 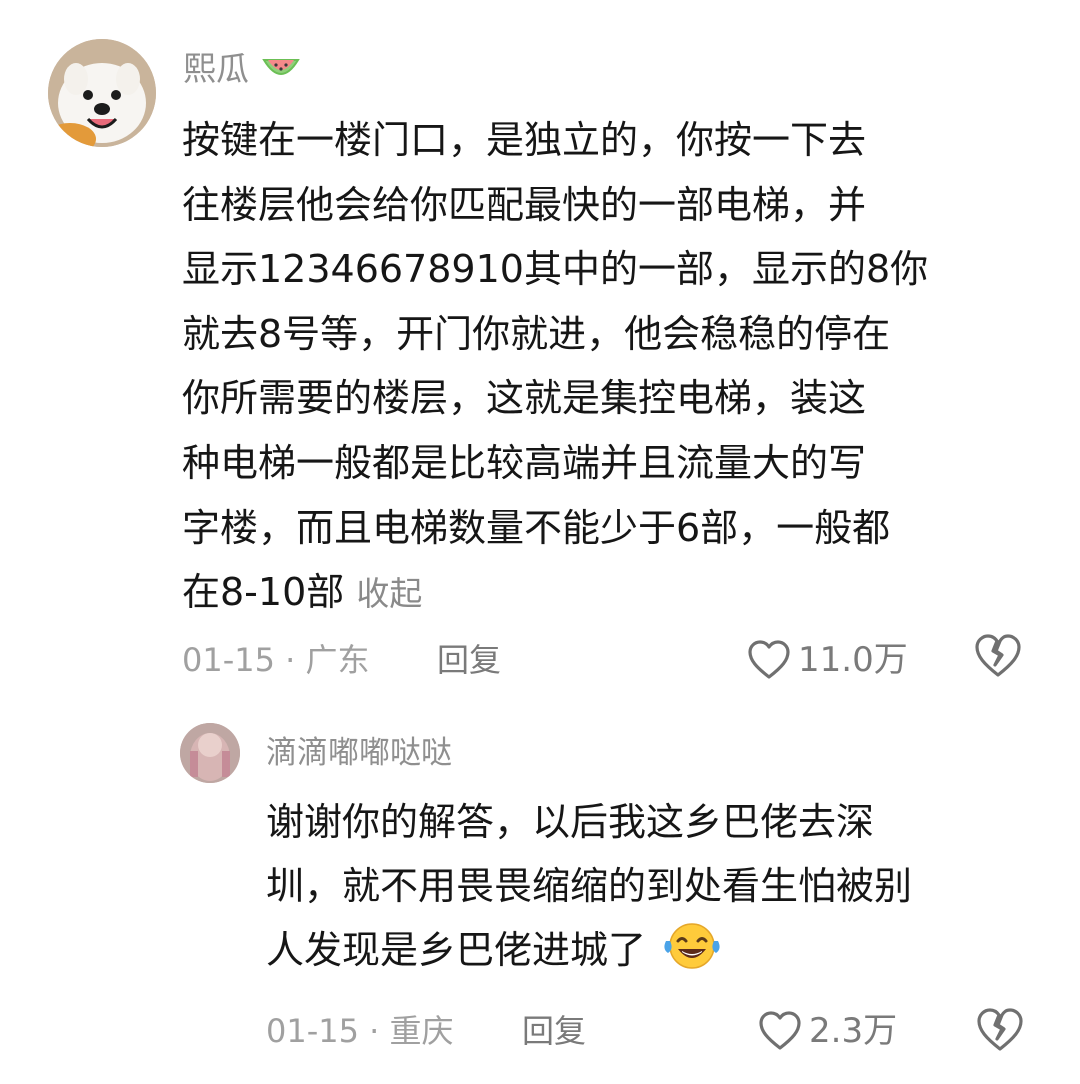 What do you see at coordinates (536, 527) in the screenshot?
I see `comment-text-line: 字楼，而且电梯数量不能少于6部，一般都` at bounding box center [536, 527].